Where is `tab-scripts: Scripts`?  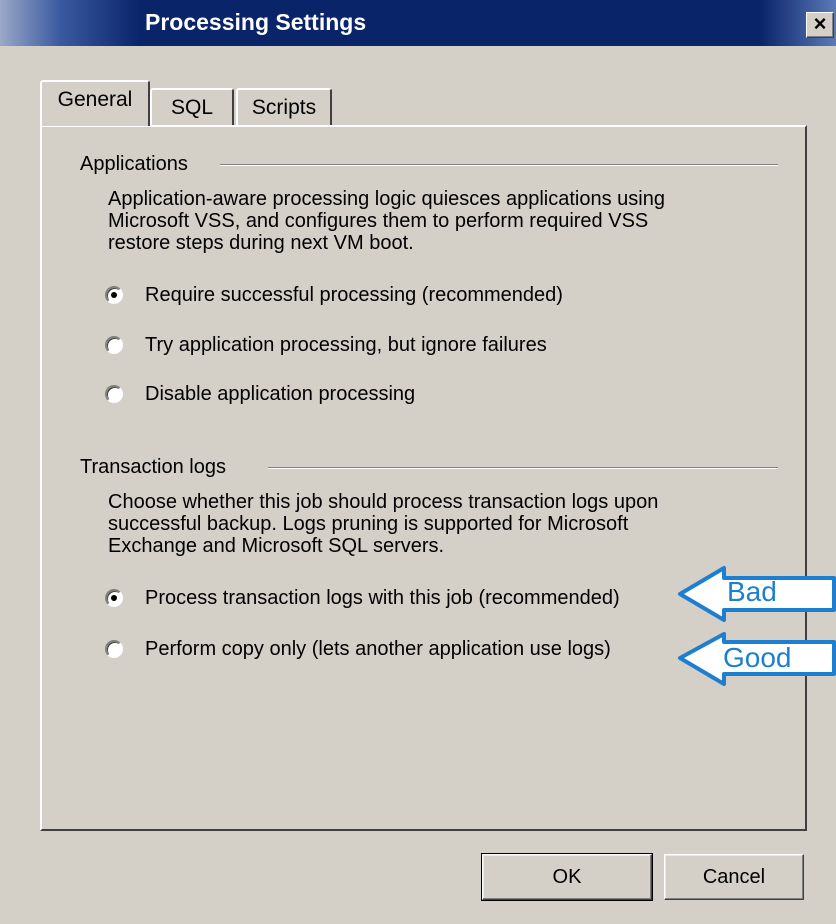
tab-scripts: Scripts is located at coordinates (284, 107).